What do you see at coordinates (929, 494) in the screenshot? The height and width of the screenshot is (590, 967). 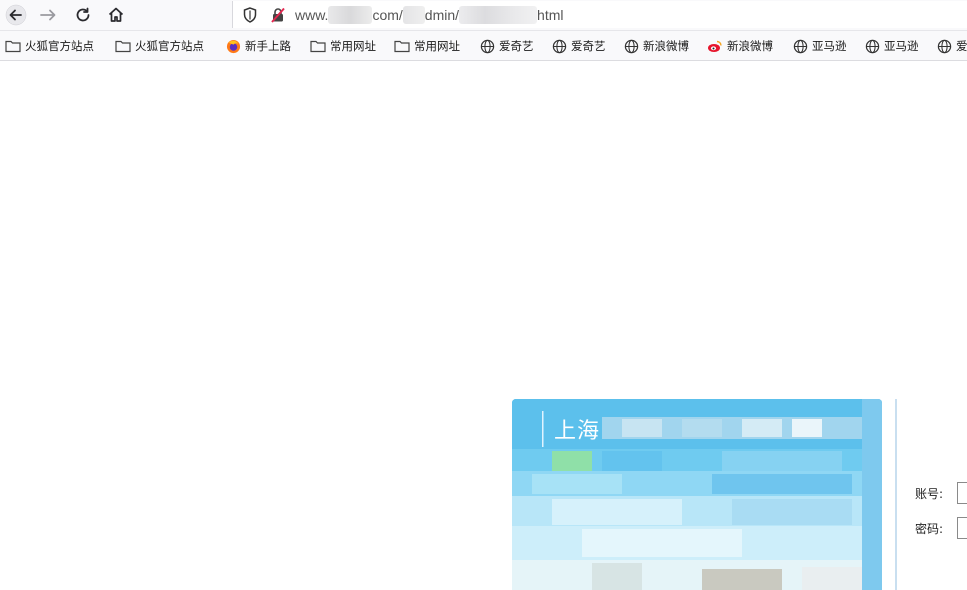 I see `account-label: 账号:` at bounding box center [929, 494].